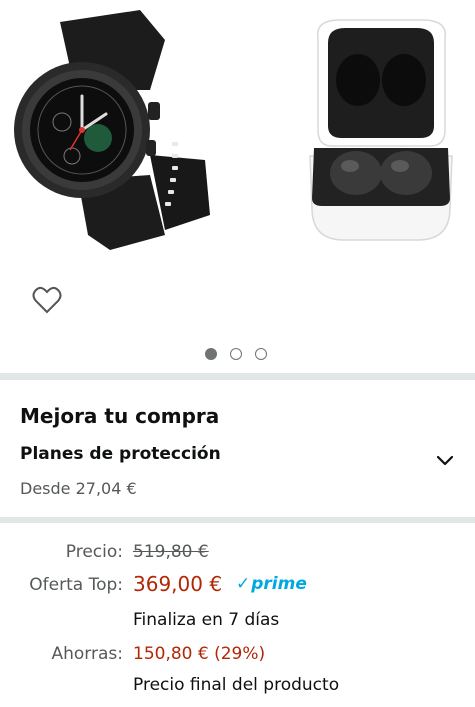  What do you see at coordinates (47, 300) in the screenshot?
I see `heart-icon` at bounding box center [47, 300].